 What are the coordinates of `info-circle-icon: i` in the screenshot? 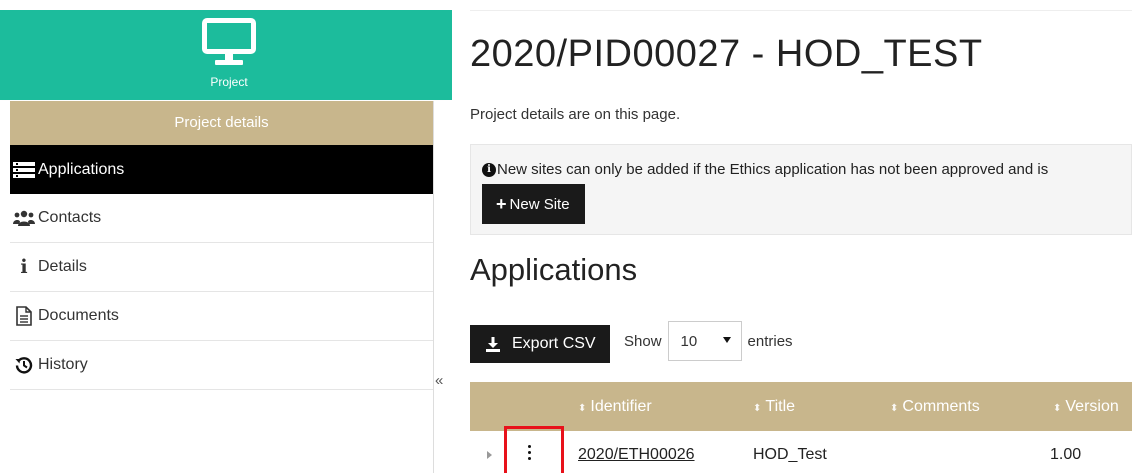 It's located at (489, 169).